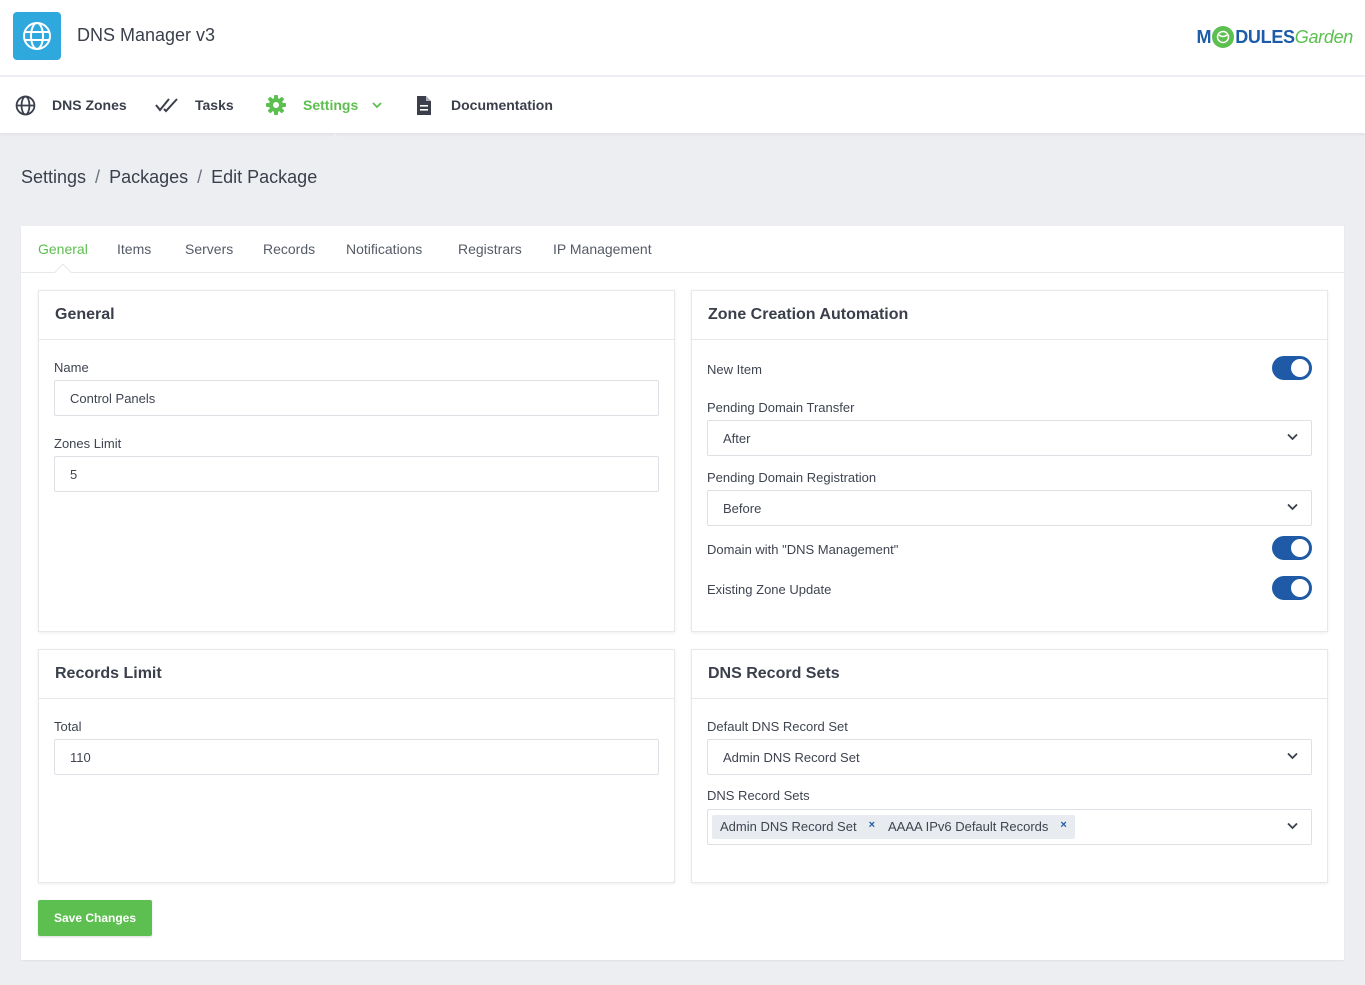  What do you see at coordinates (1292, 588) in the screenshot?
I see `existing-zone-toggle` at bounding box center [1292, 588].